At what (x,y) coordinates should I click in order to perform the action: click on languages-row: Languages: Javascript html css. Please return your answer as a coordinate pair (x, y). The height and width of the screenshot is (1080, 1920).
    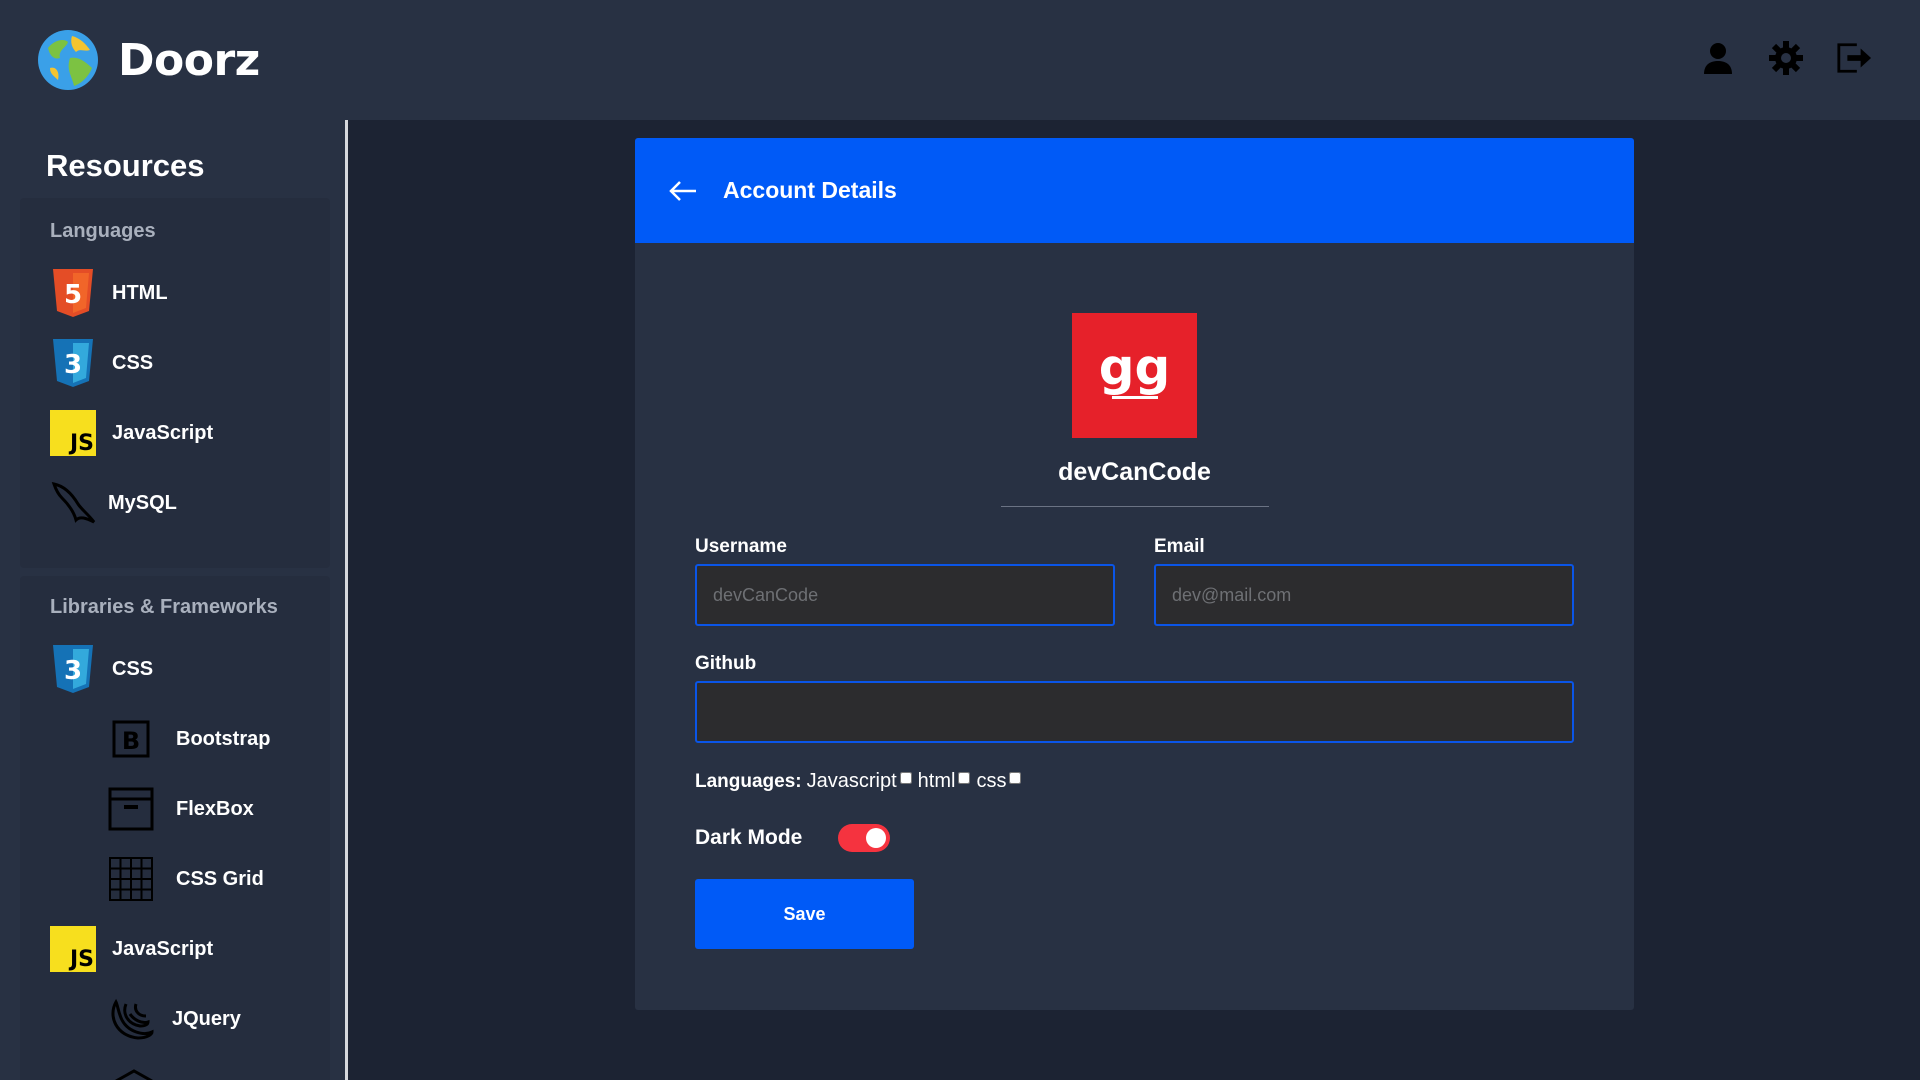
    Looking at the image, I should click on (861, 781).